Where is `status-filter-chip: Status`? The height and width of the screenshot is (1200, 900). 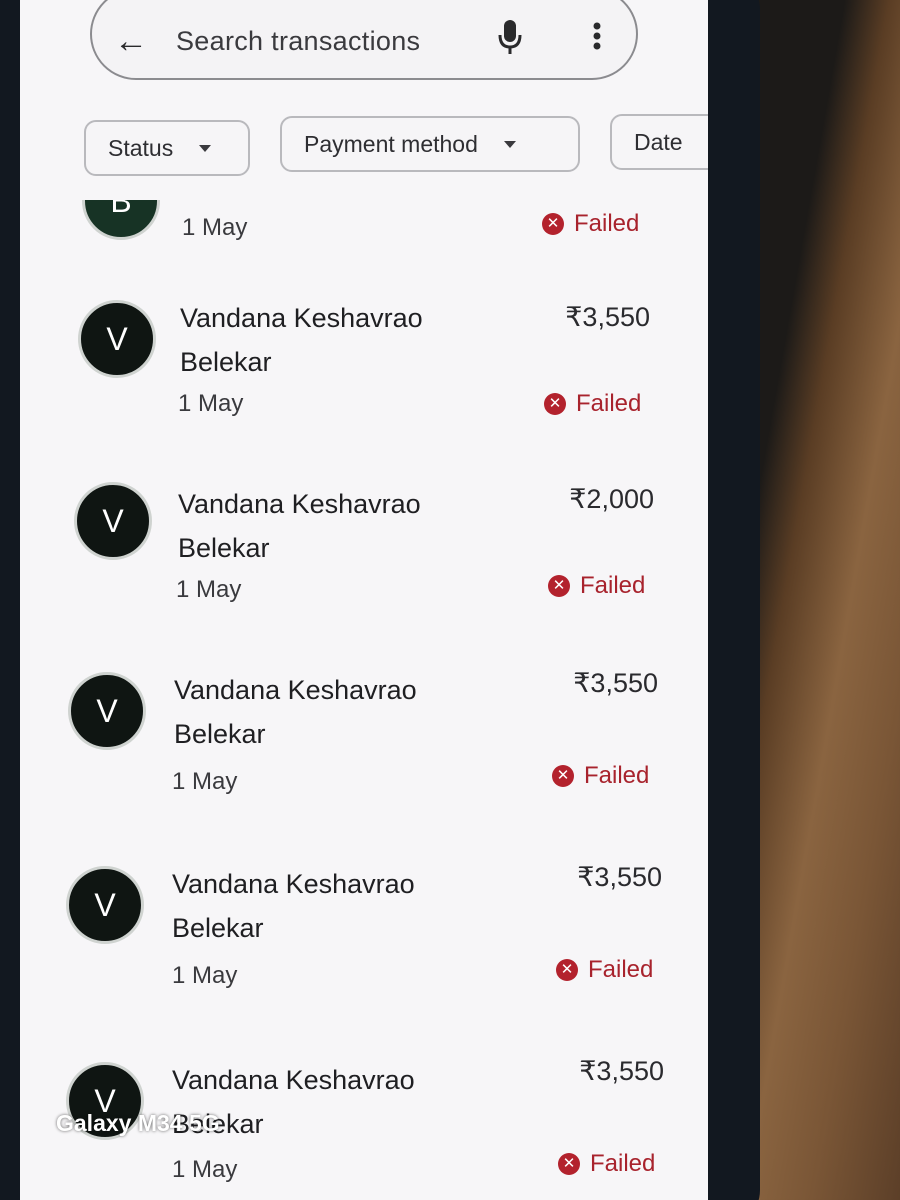
status-filter-chip: Status is located at coordinates (167, 148).